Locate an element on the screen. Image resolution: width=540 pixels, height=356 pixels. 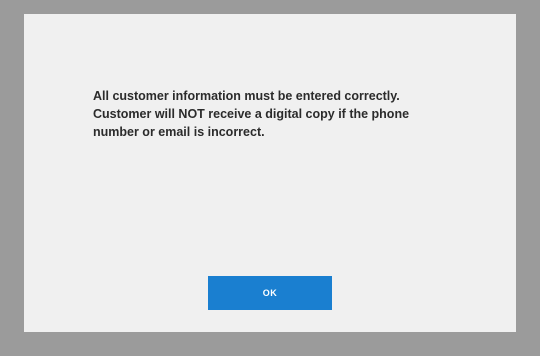
ok-button: OK is located at coordinates (270, 293).